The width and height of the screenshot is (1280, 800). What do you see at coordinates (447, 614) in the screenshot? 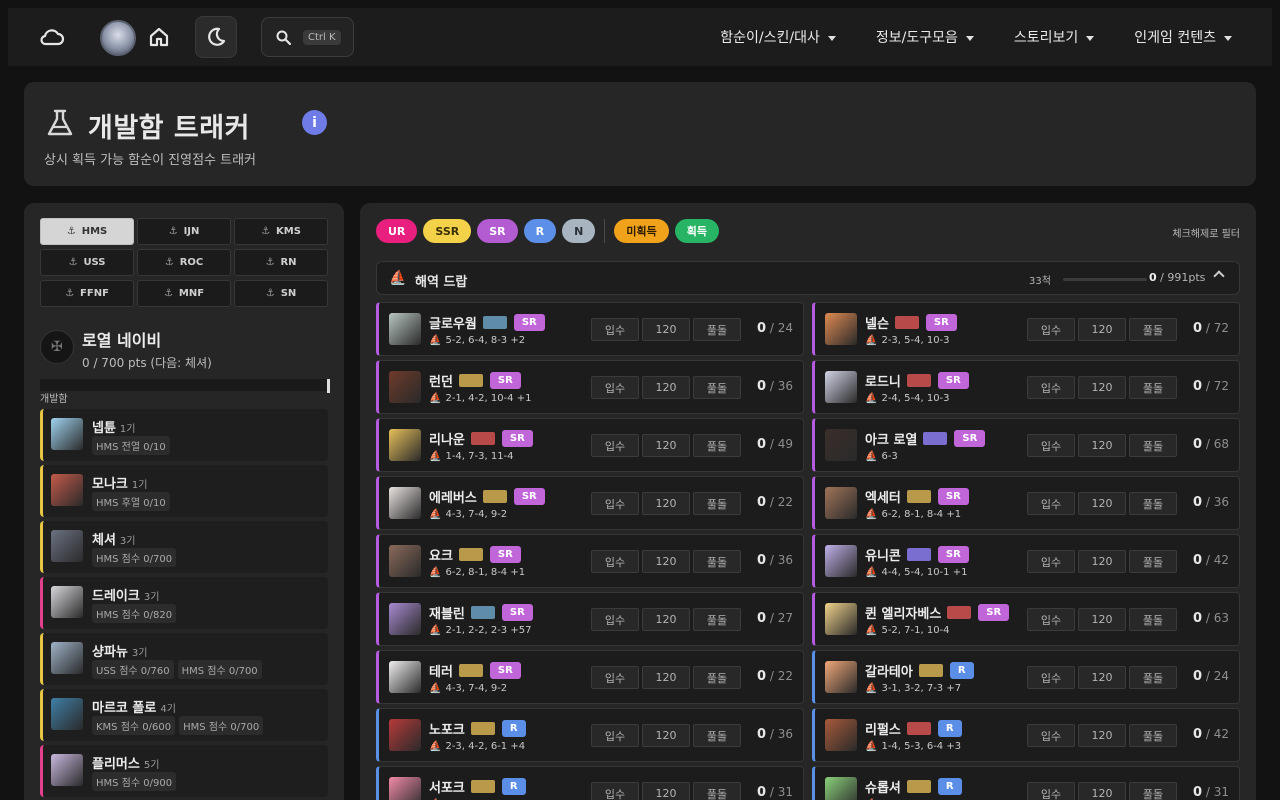
I see `ship-name: 재블린` at bounding box center [447, 614].